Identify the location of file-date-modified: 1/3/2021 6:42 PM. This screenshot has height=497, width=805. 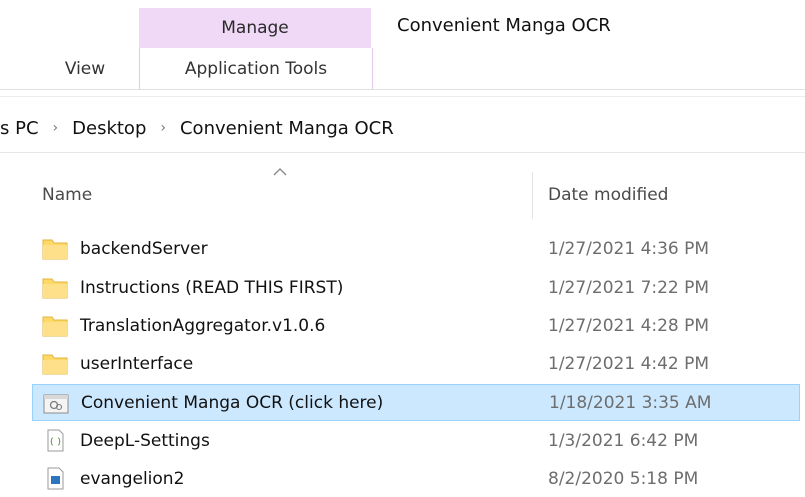
(623, 440).